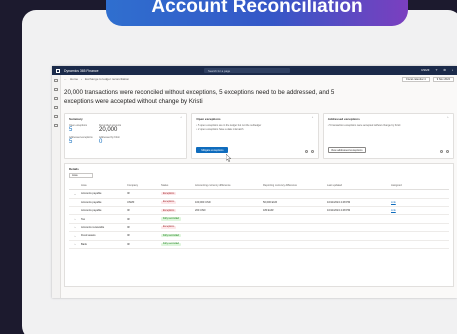 The height and width of the screenshot is (334, 457). What do you see at coordinates (425, 70) in the screenshot?
I see `company-picker: USMF` at bounding box center [425, 70].